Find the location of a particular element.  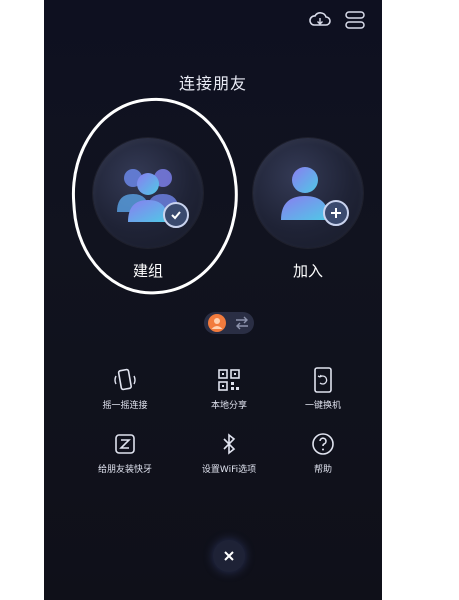

install-for-friend-item: 给朋友装快牙 is located at coordinates (125, 452).